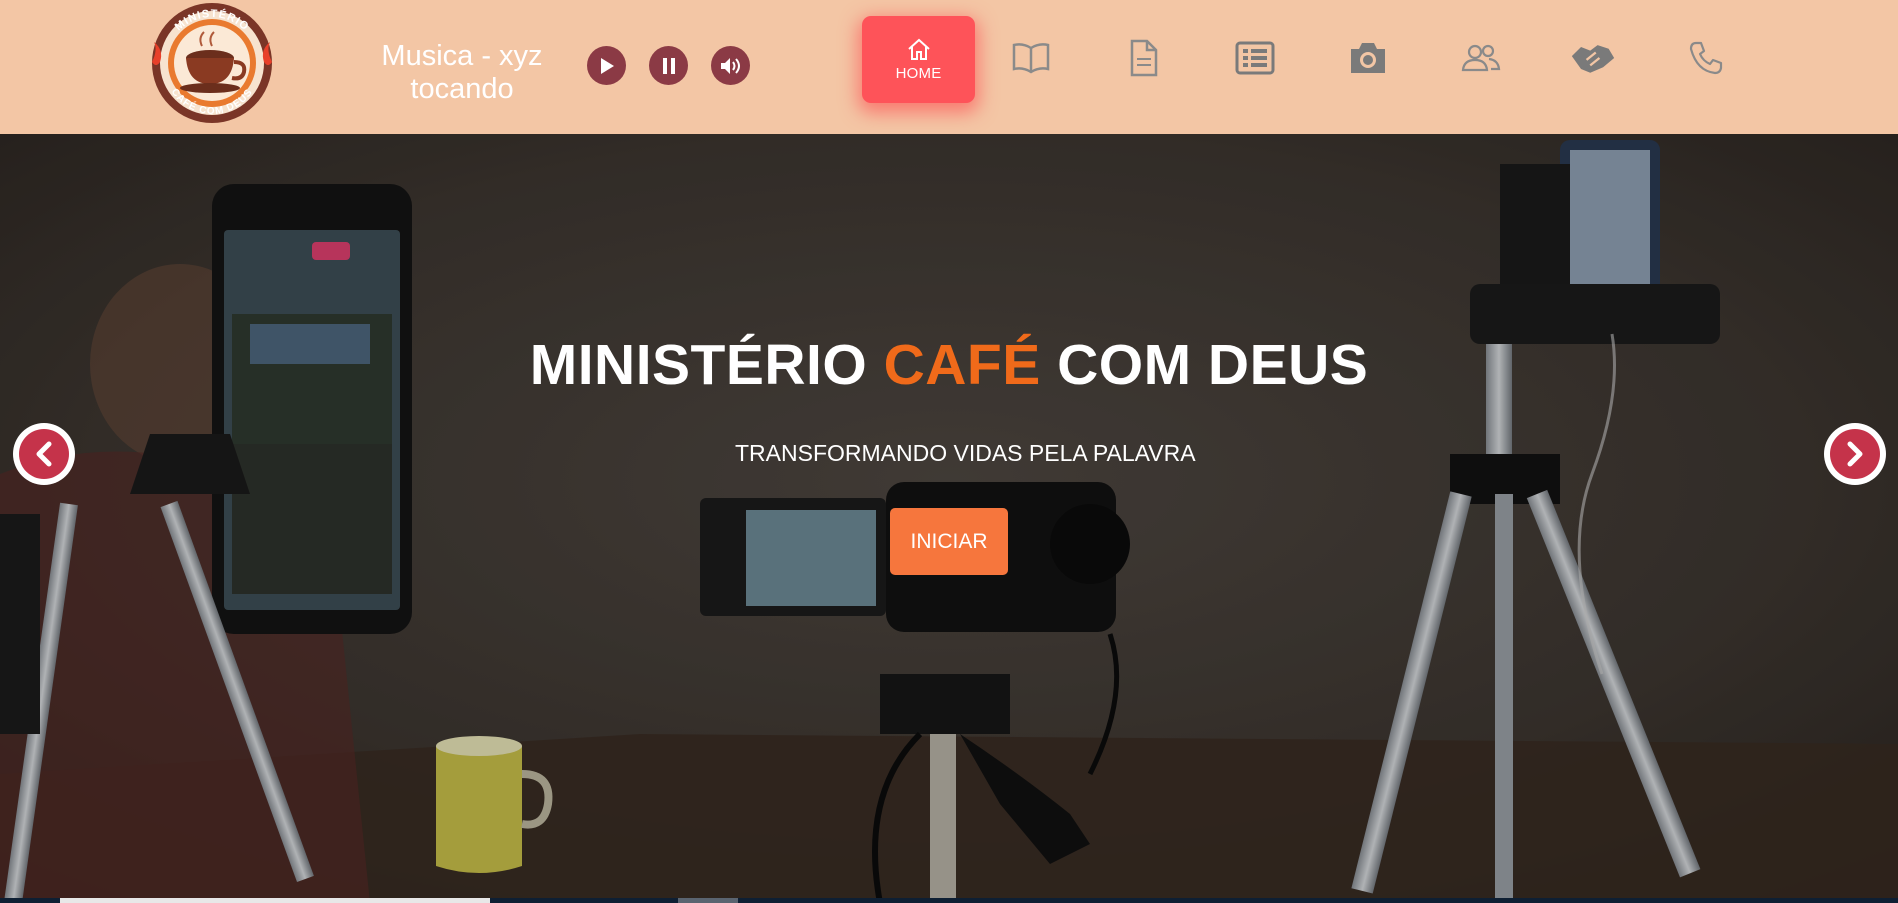 Image resolution: width=1898 pixels, height=903 pixels. I want to click on carousel-progress-marker, so click(708, 900).